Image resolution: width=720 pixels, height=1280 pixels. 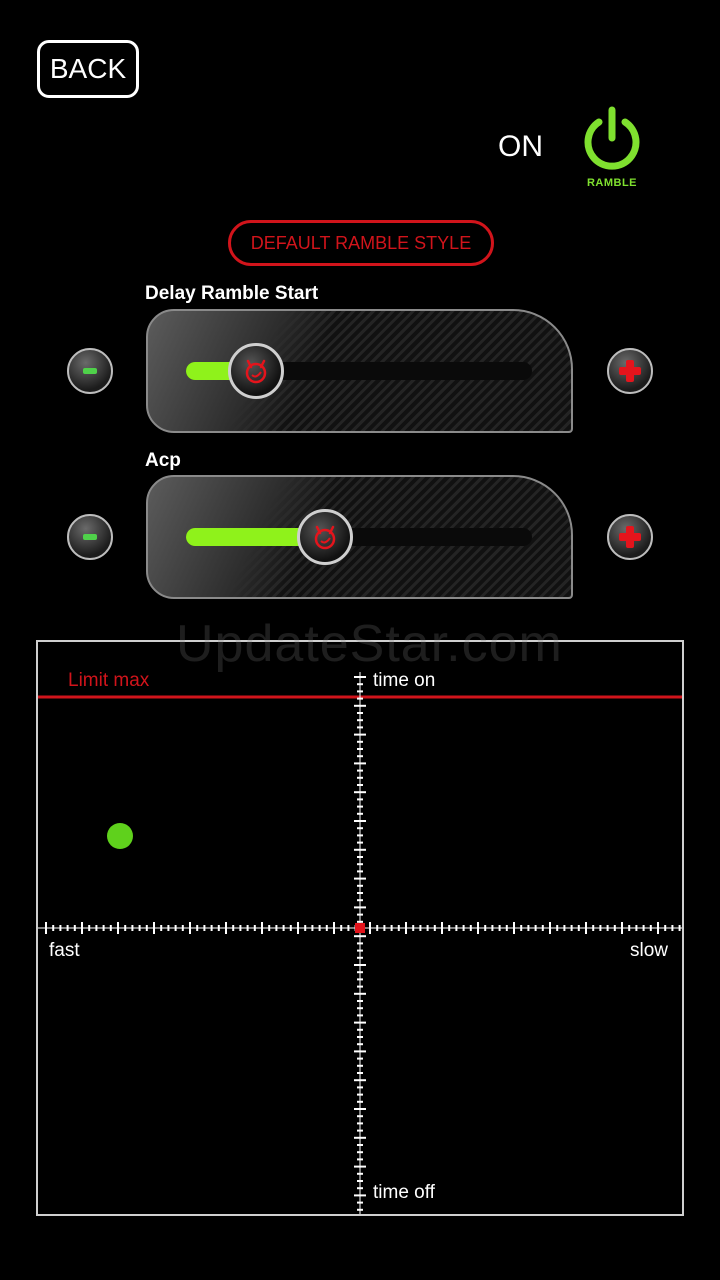 I want to click on delay-increase-button, so click(x=630, y=371).